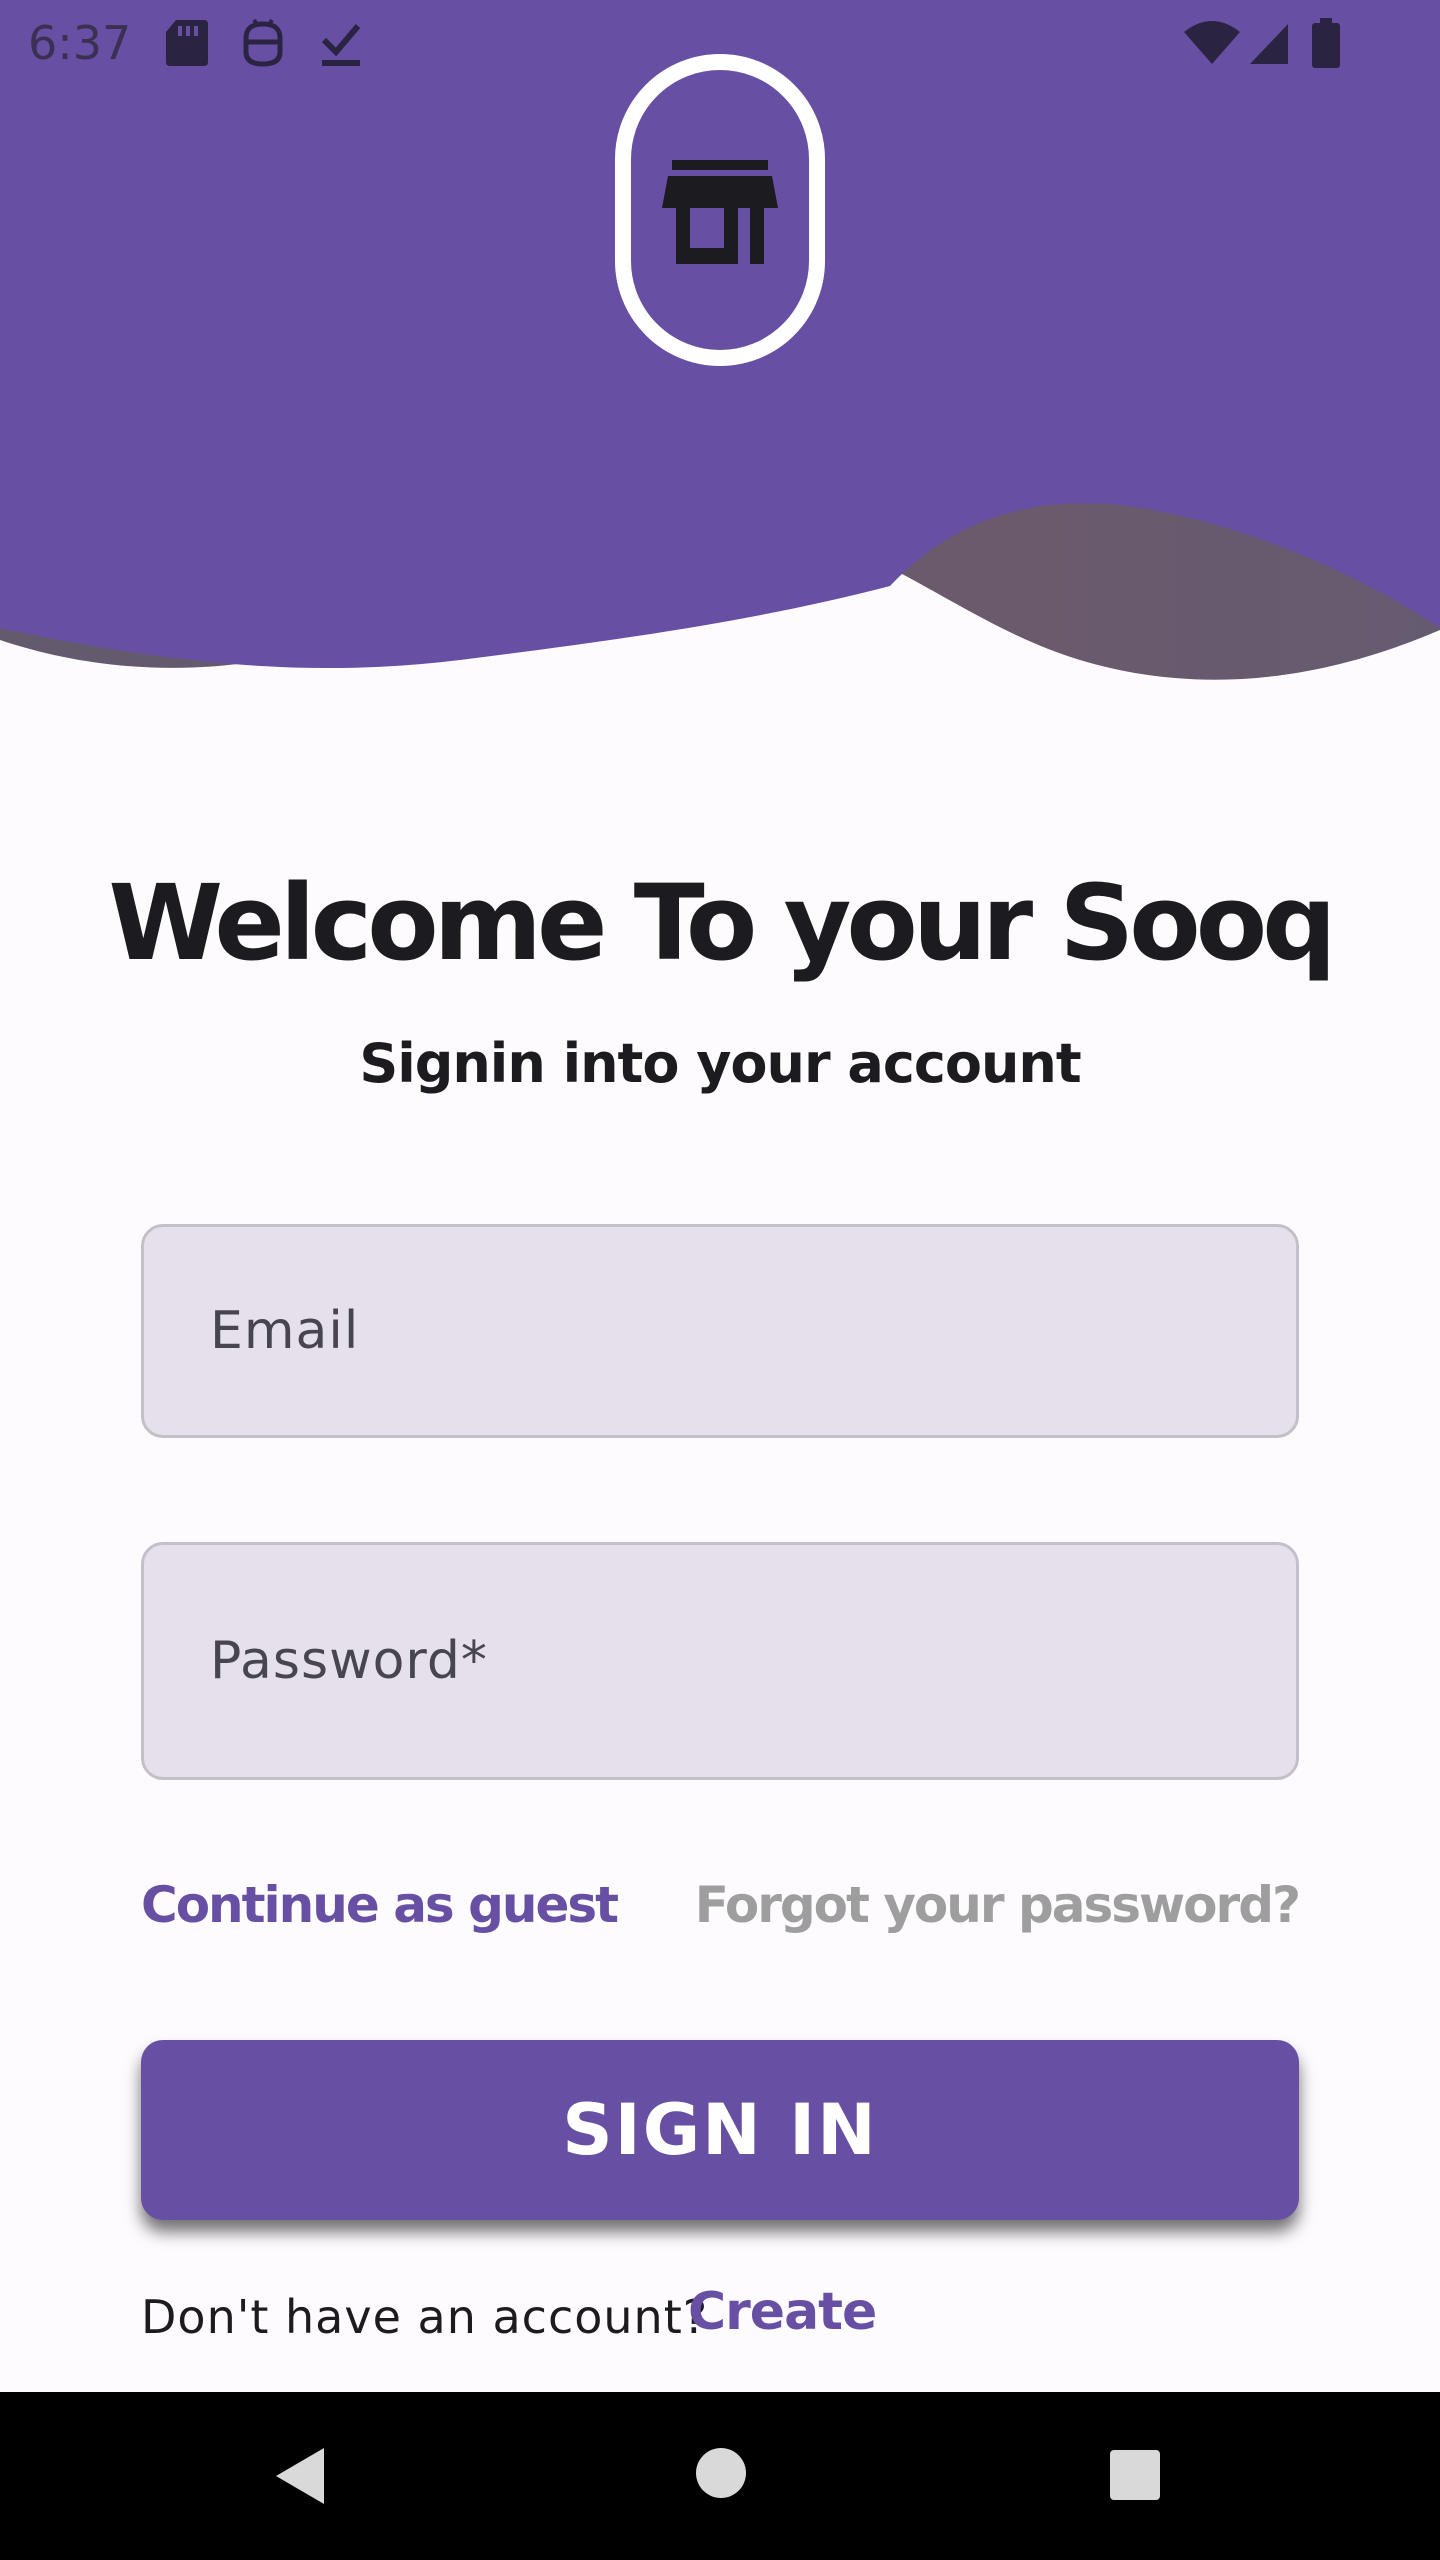  I want to click on status-time: 6:37, so click(80, 43).